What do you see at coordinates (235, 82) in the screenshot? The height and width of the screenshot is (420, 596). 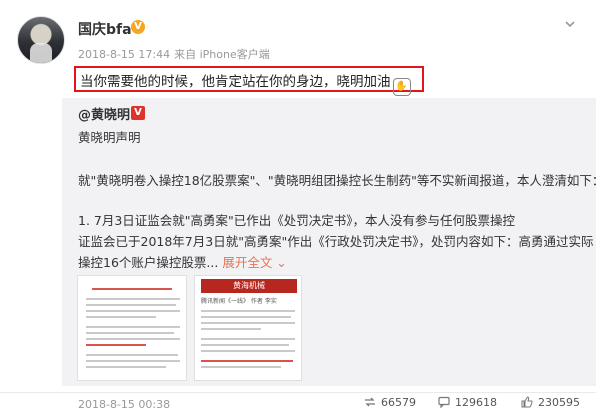 I see `post-text-content: 当你需要他的时候，他肯定站在你的身边，晓明加油` at bounding box center [235, 82].